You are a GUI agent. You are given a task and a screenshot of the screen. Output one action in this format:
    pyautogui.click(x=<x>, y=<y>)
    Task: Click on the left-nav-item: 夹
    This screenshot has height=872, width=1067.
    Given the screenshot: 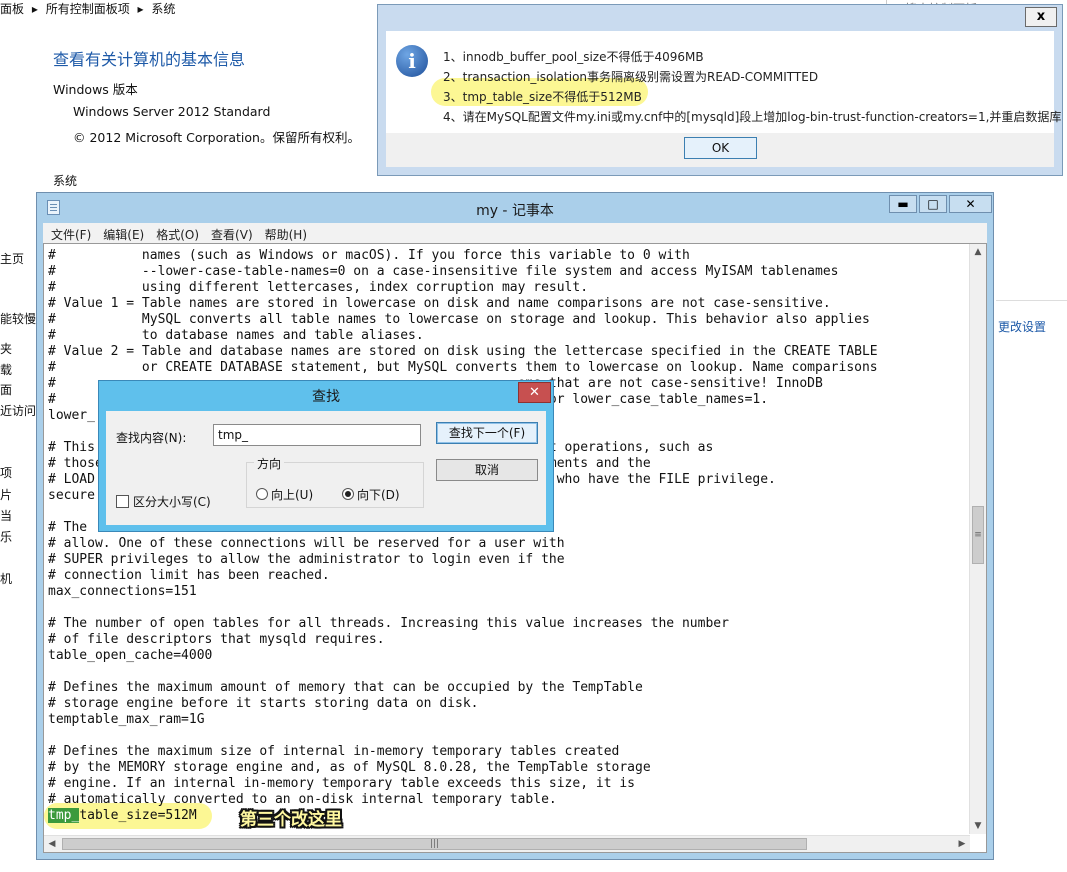 What is the action you would take?
    pyautogui.click(x=6, y=348)
    